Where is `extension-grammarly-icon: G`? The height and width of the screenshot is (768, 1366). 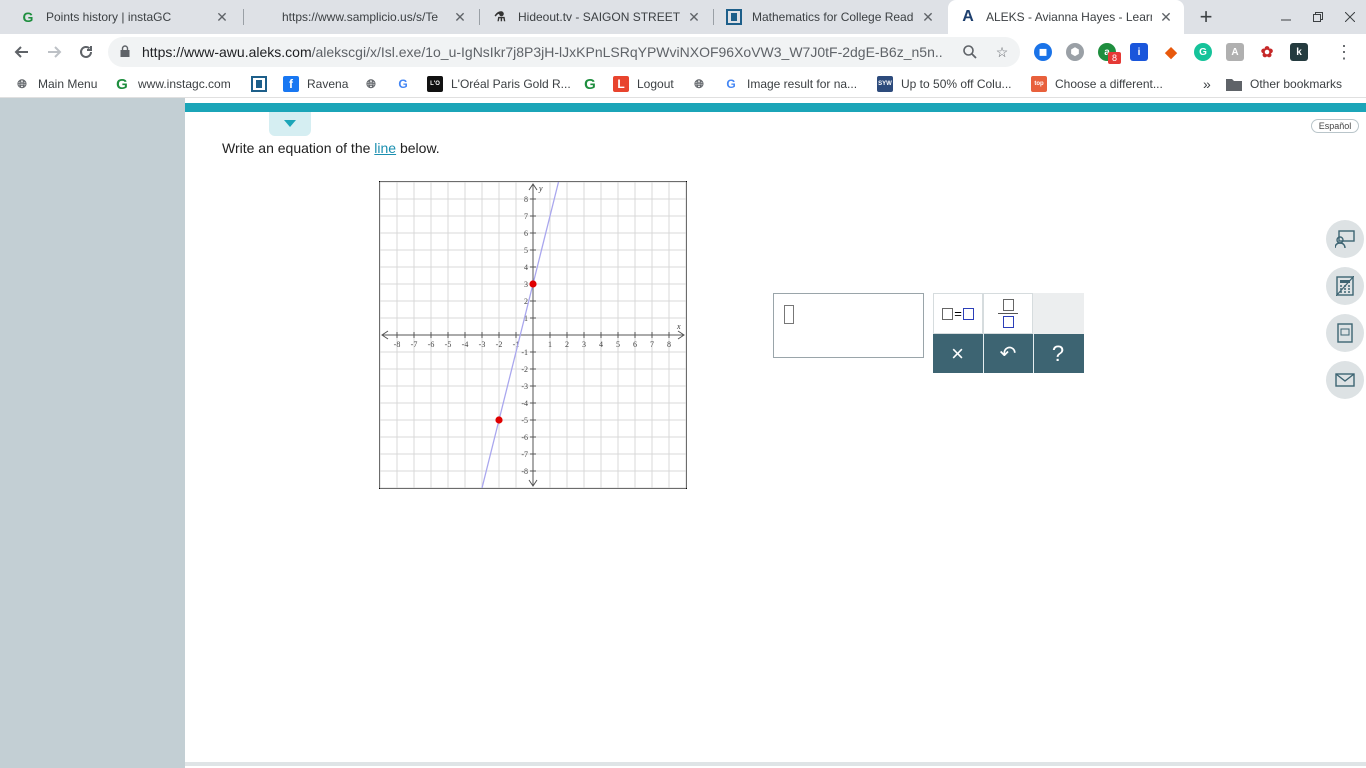 extension-grammarly-icon: G is located at coordinates (1203, 52).